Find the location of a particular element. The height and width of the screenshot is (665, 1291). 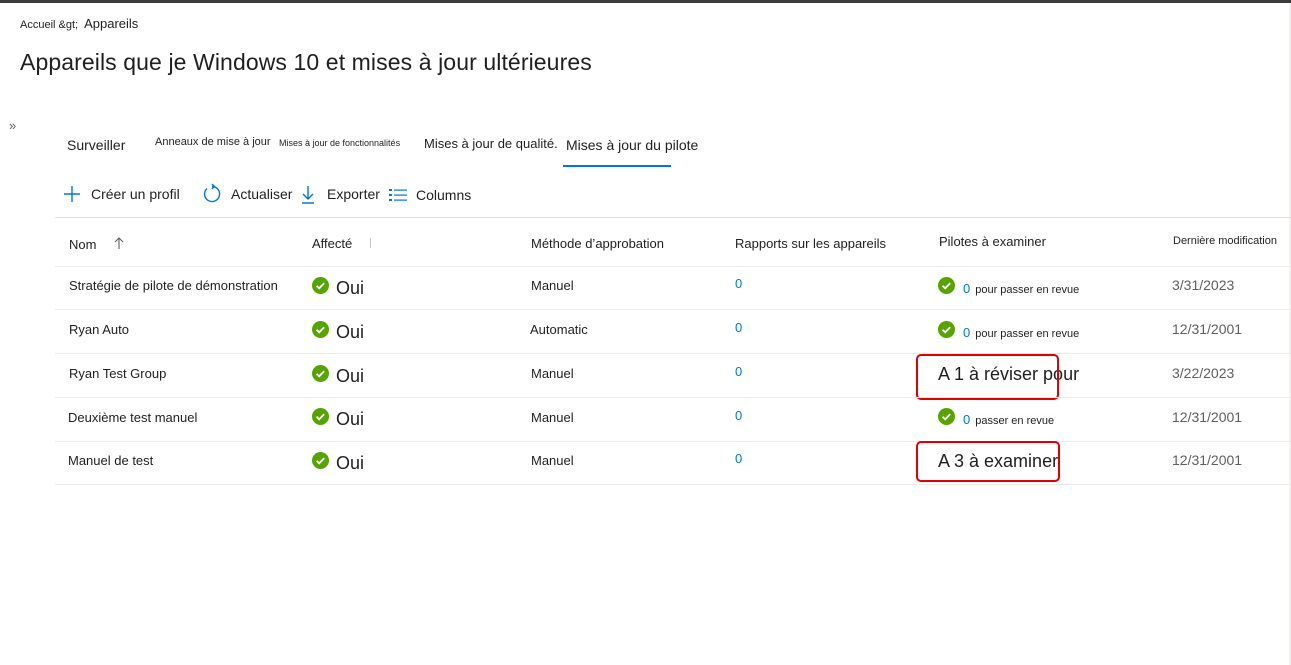

last-modified: 3/22/2023 is located at coordinates (1203, 373).